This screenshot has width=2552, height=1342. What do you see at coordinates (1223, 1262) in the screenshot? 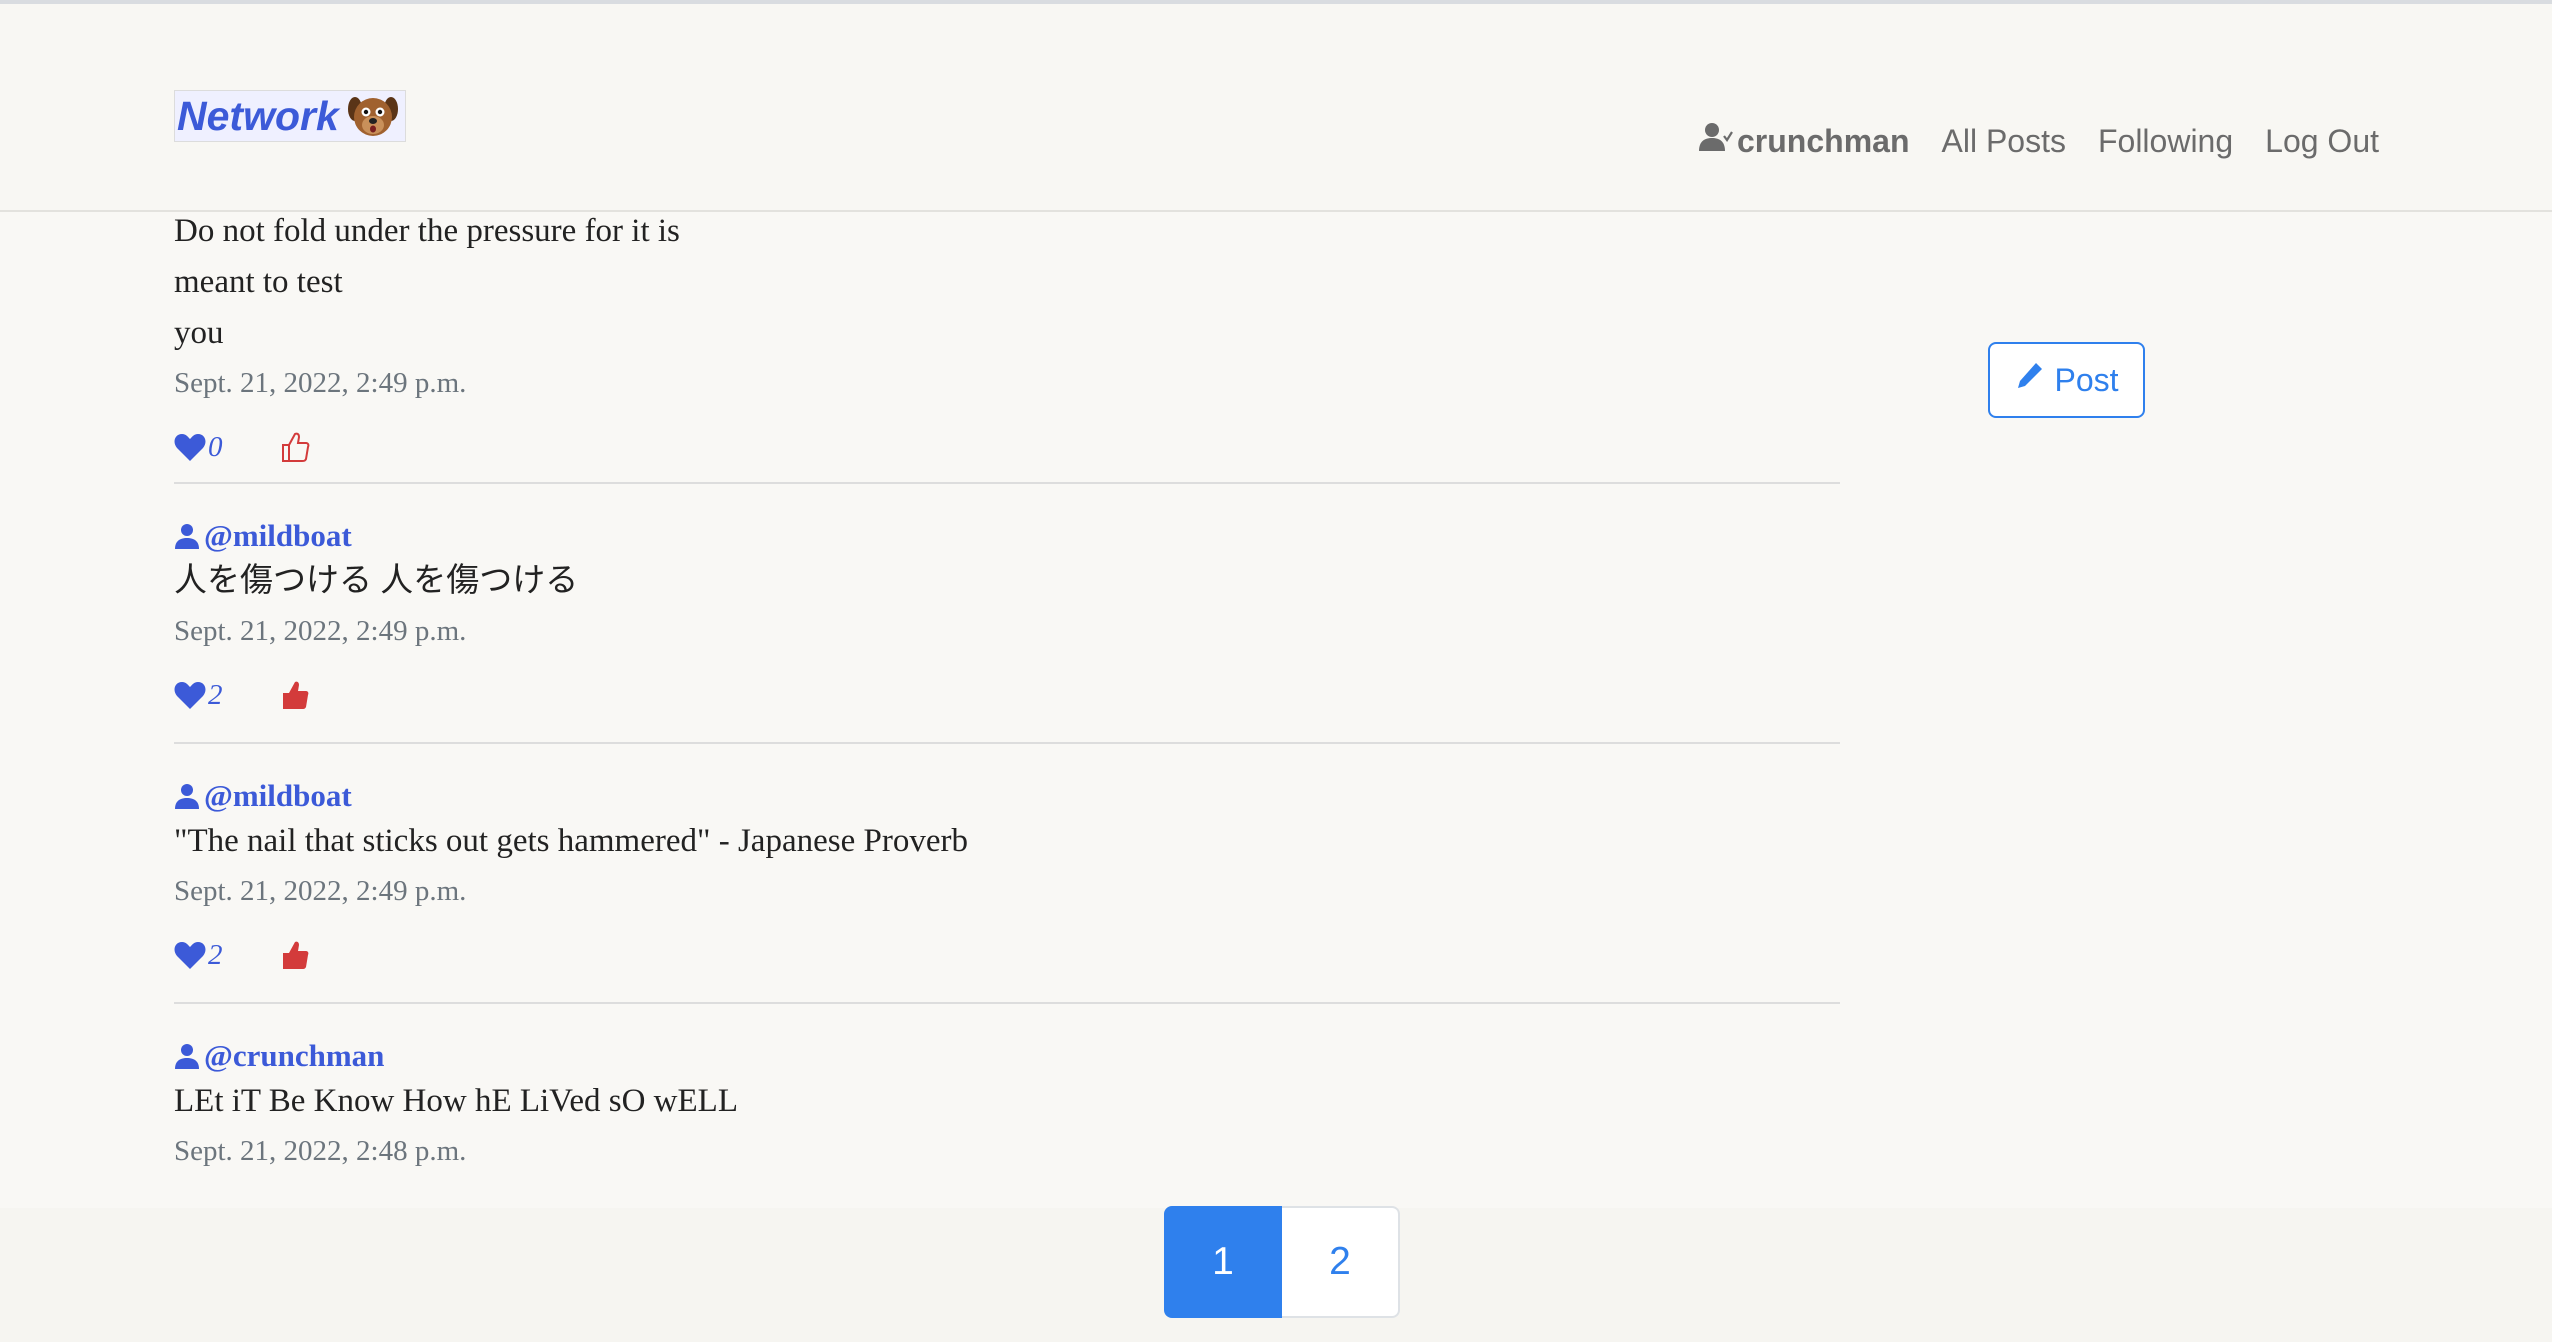
I see `page-1-button: 1` at bounding box center [1223, 1262].